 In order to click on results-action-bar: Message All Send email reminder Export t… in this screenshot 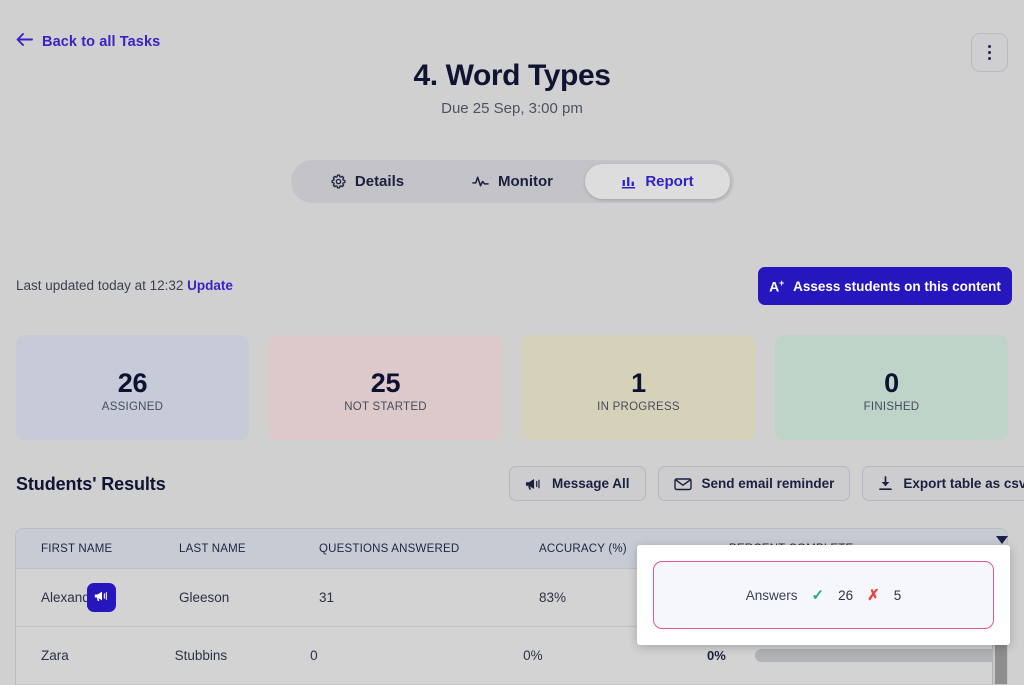, I will do `click(766, 483)`.